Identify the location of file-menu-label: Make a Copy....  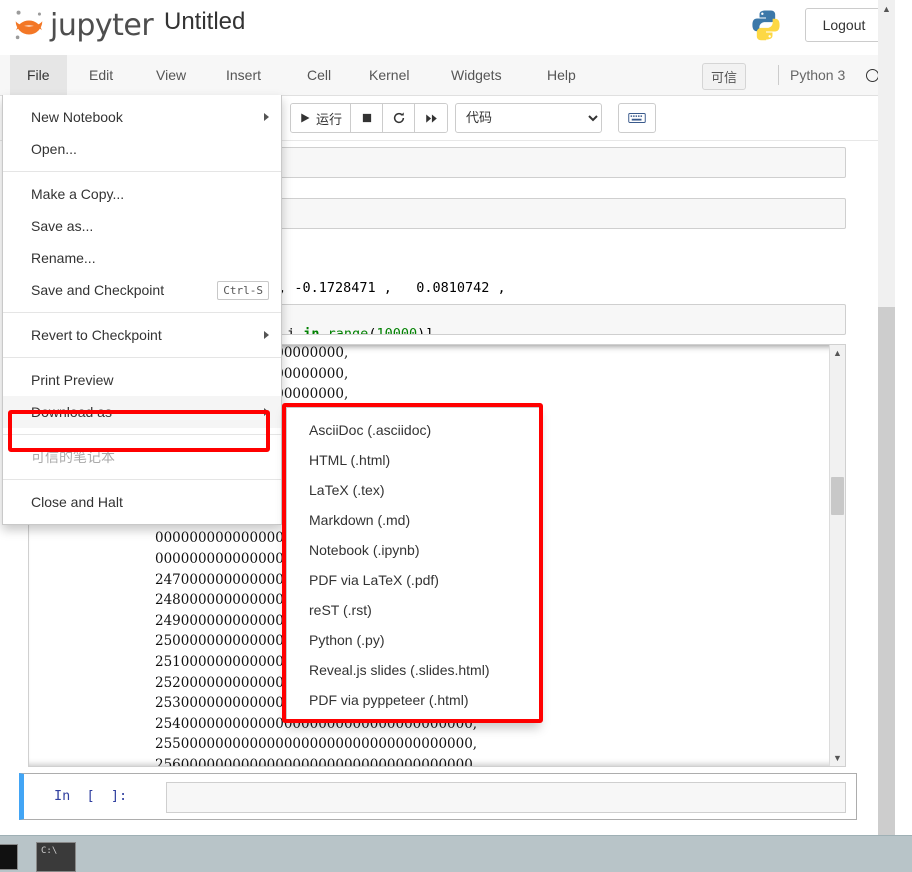
(78, 194).